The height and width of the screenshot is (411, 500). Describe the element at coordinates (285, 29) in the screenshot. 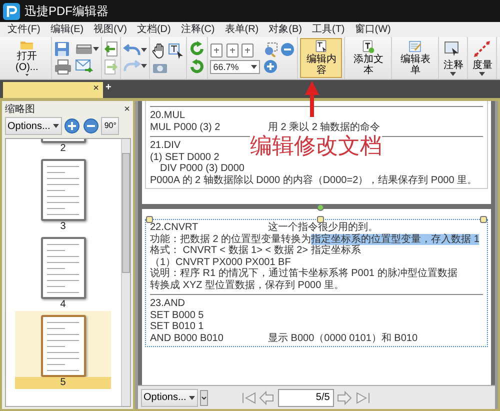

I see `menu-item: 对象(B)` at that location.